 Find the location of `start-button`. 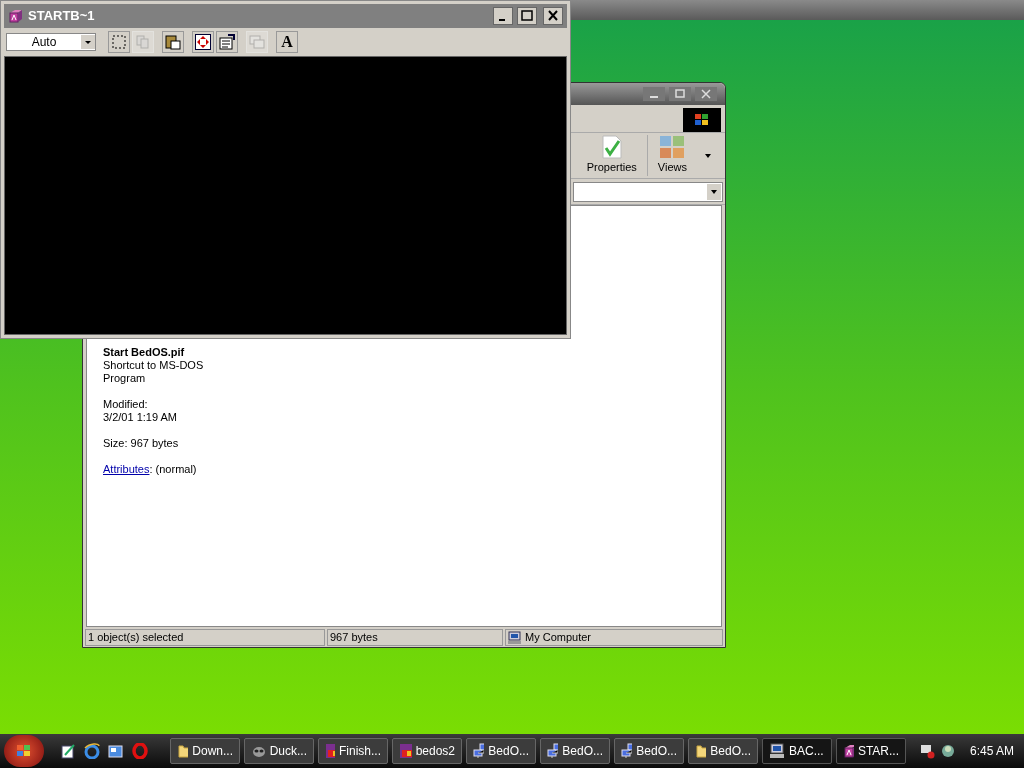

start-button is located at coordinates (24, 751).